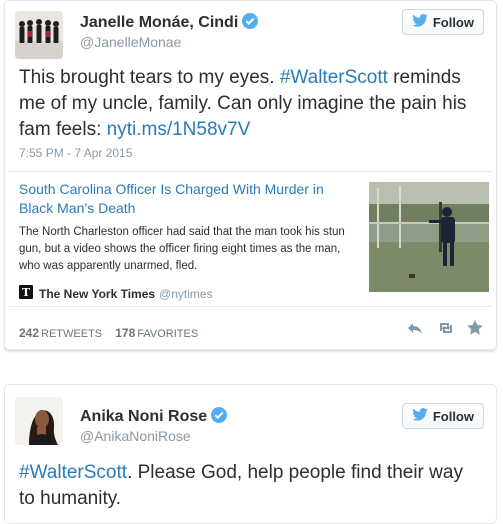  What do you see at coordinates (179, 129) in the screenshot?
I see `url-link: nyti.ms/1N58v7V` at bounding box center [179, 129].